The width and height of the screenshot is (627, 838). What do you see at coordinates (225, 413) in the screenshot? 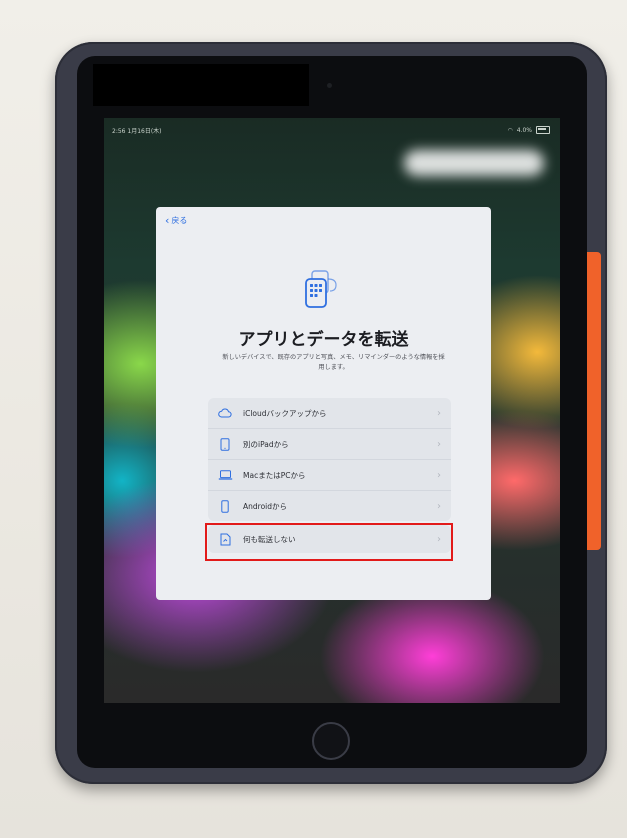
I see `cloud-icon` at bounding box center [225, 413].